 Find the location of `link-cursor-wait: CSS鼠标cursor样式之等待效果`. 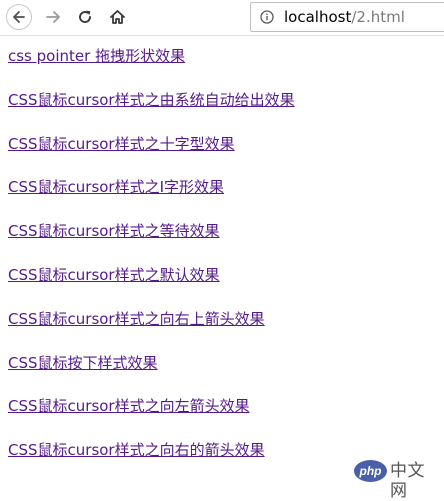

link-cursor-wait: CSS鼠标cursor样式之等待效果 is located at coordinates (218, 231).